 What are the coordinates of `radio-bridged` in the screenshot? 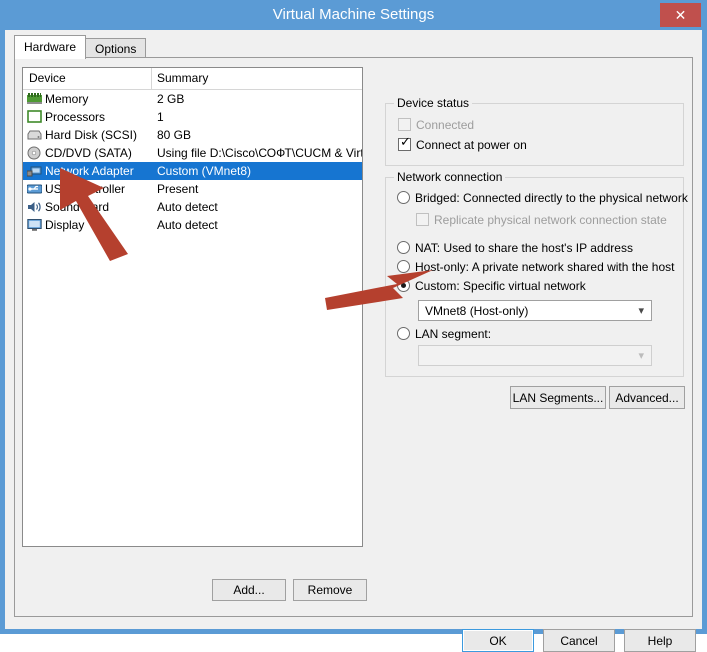 It's located at (403, 197).